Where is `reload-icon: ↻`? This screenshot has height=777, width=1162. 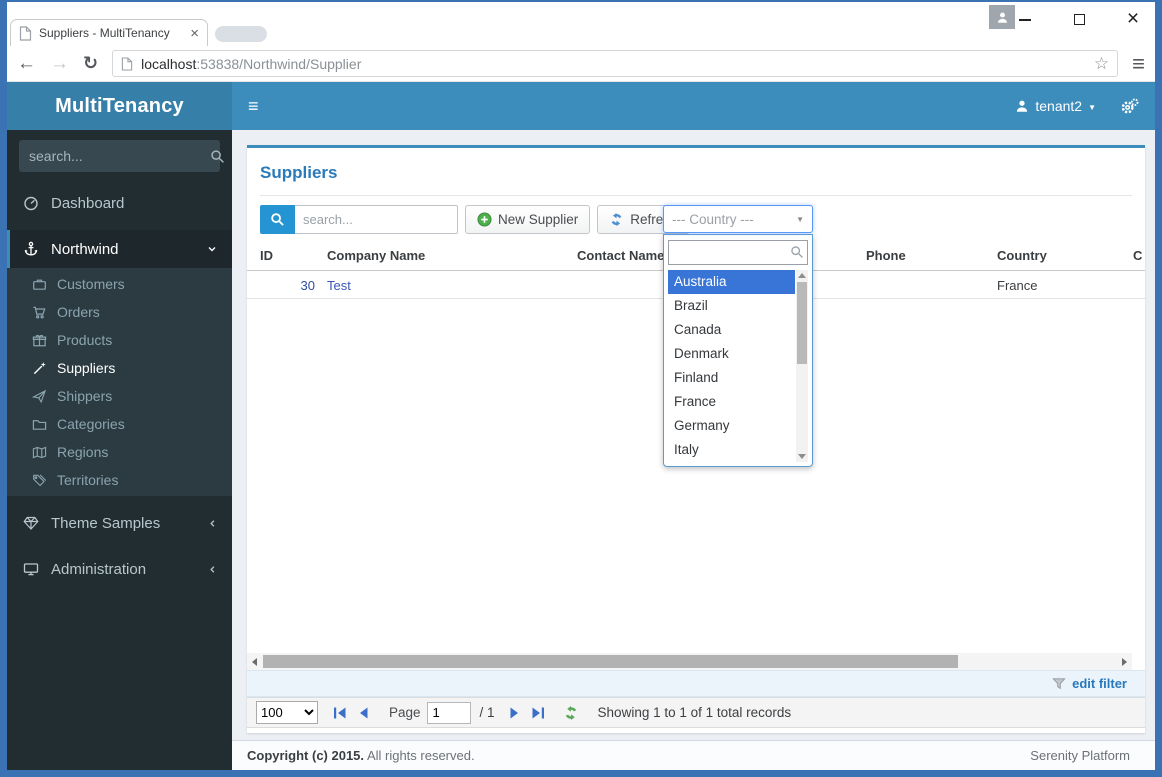
reload-icon: ↻ is located at coordinates (90, 63).